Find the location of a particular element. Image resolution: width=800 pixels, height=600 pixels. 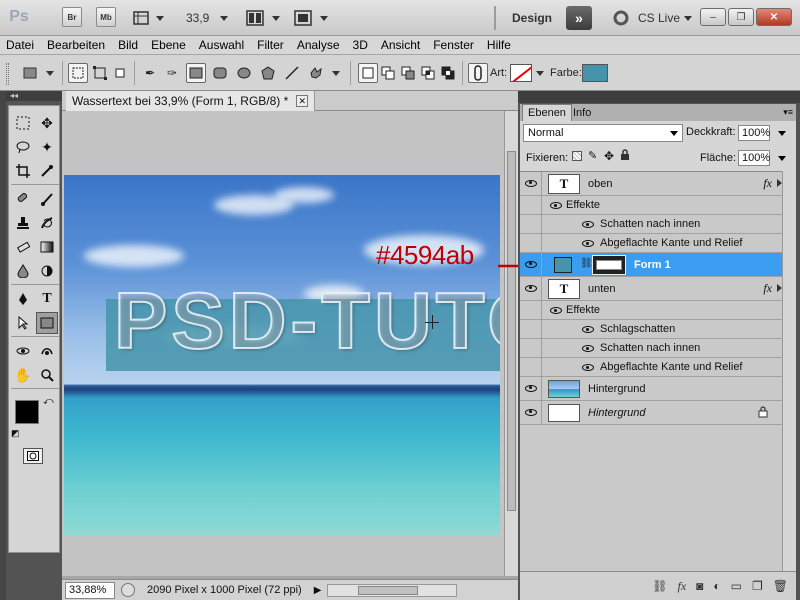

effect-row: Abgeflachte Kante und Relief is located at coordinates (651, 243).